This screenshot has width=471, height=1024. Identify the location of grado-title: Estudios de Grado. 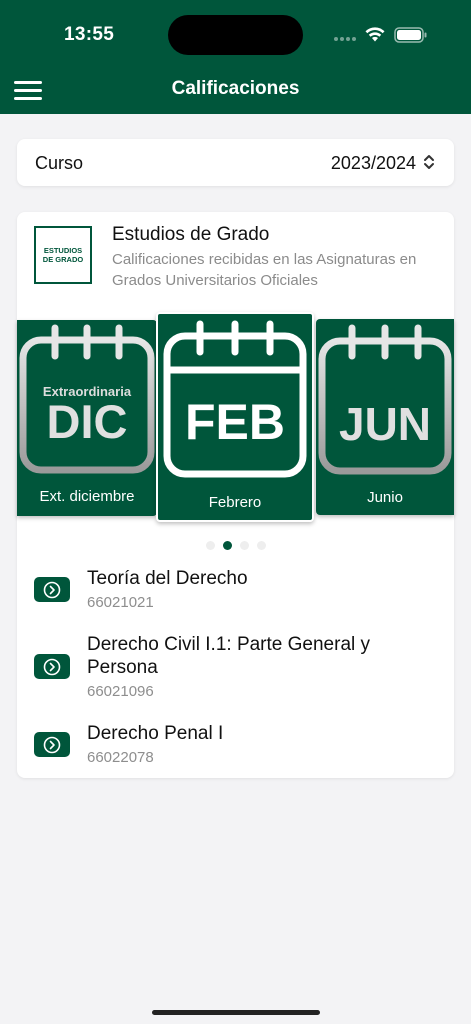
(191, 234).